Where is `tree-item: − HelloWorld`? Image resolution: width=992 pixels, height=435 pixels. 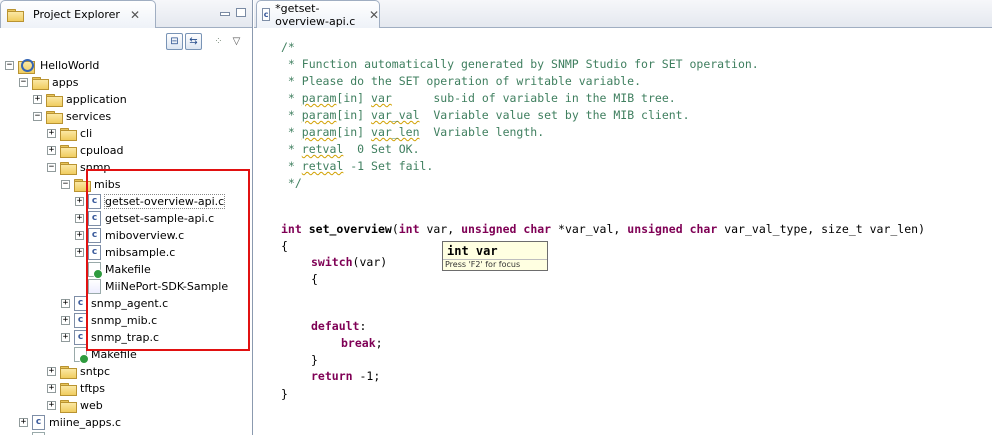
tree-item: − HelloWorld is located at coordinates (52, 65).